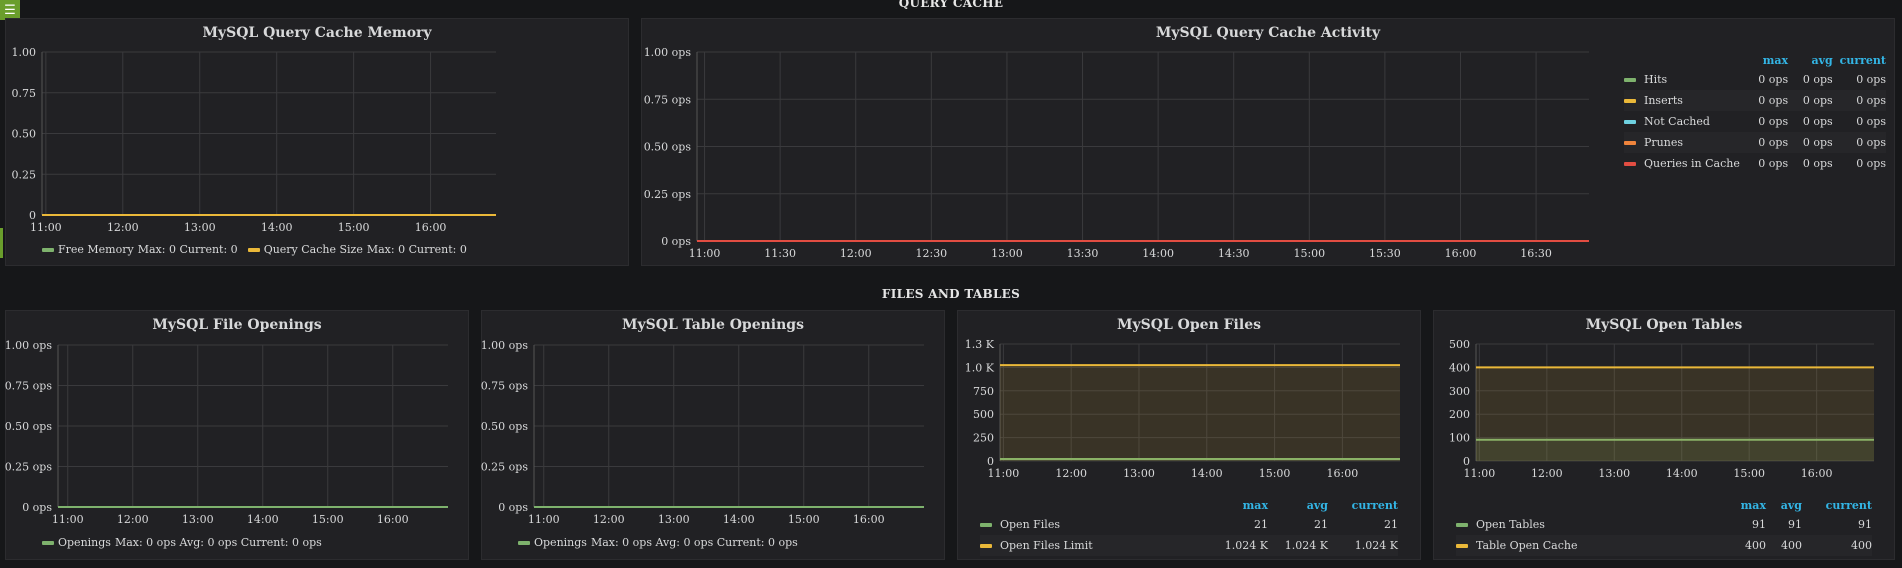 The height and width of the screenshot is (568, 1902). Describe the element at coordinates (96, 249) in the screenshot. I see `legend-series-name: Free Memory` at that location.